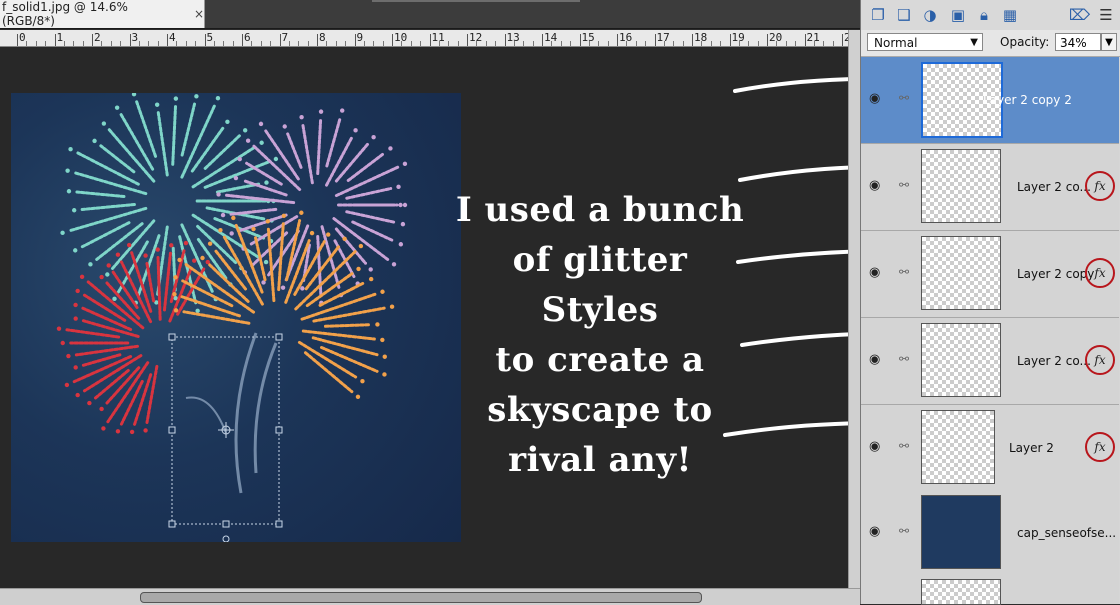 Image resolution: width=1120 pixels, height=605 pixels. I want to click on layer-row: ◉ ⚯ Layer 2 copy fx, so click(990, 274).